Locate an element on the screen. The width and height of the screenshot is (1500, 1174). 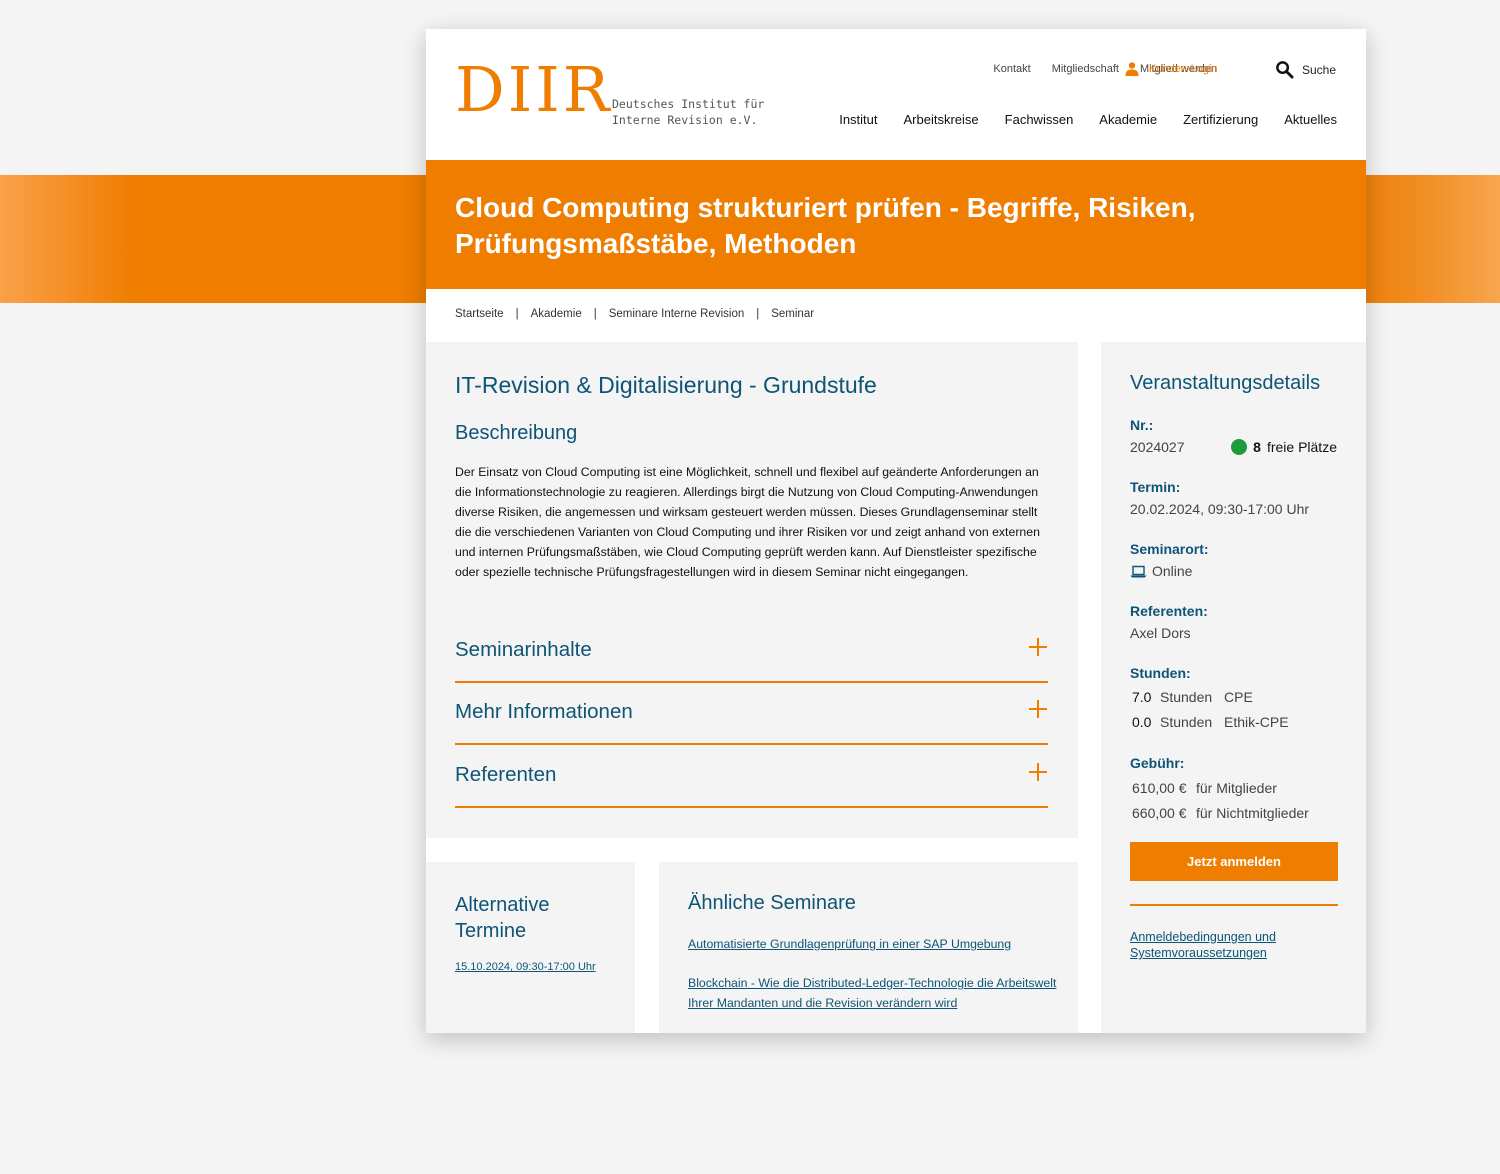
accordion-label: Seminarinhalte is located at coordinates (523, 649).